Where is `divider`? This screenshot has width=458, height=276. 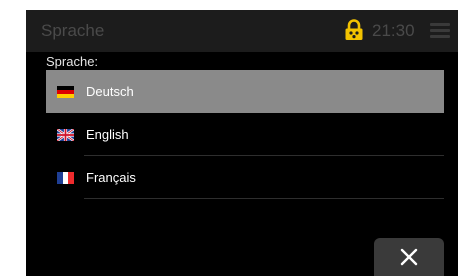
divider is located at coordinates (264, 198).